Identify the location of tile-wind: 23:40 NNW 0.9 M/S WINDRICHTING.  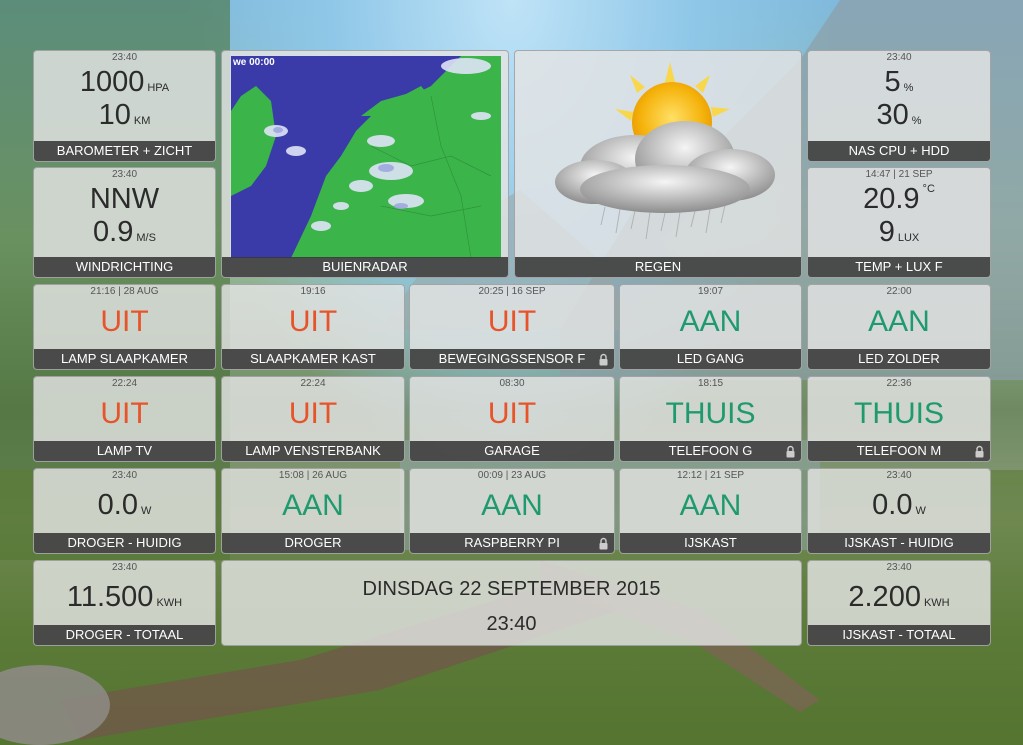
(124, 222).